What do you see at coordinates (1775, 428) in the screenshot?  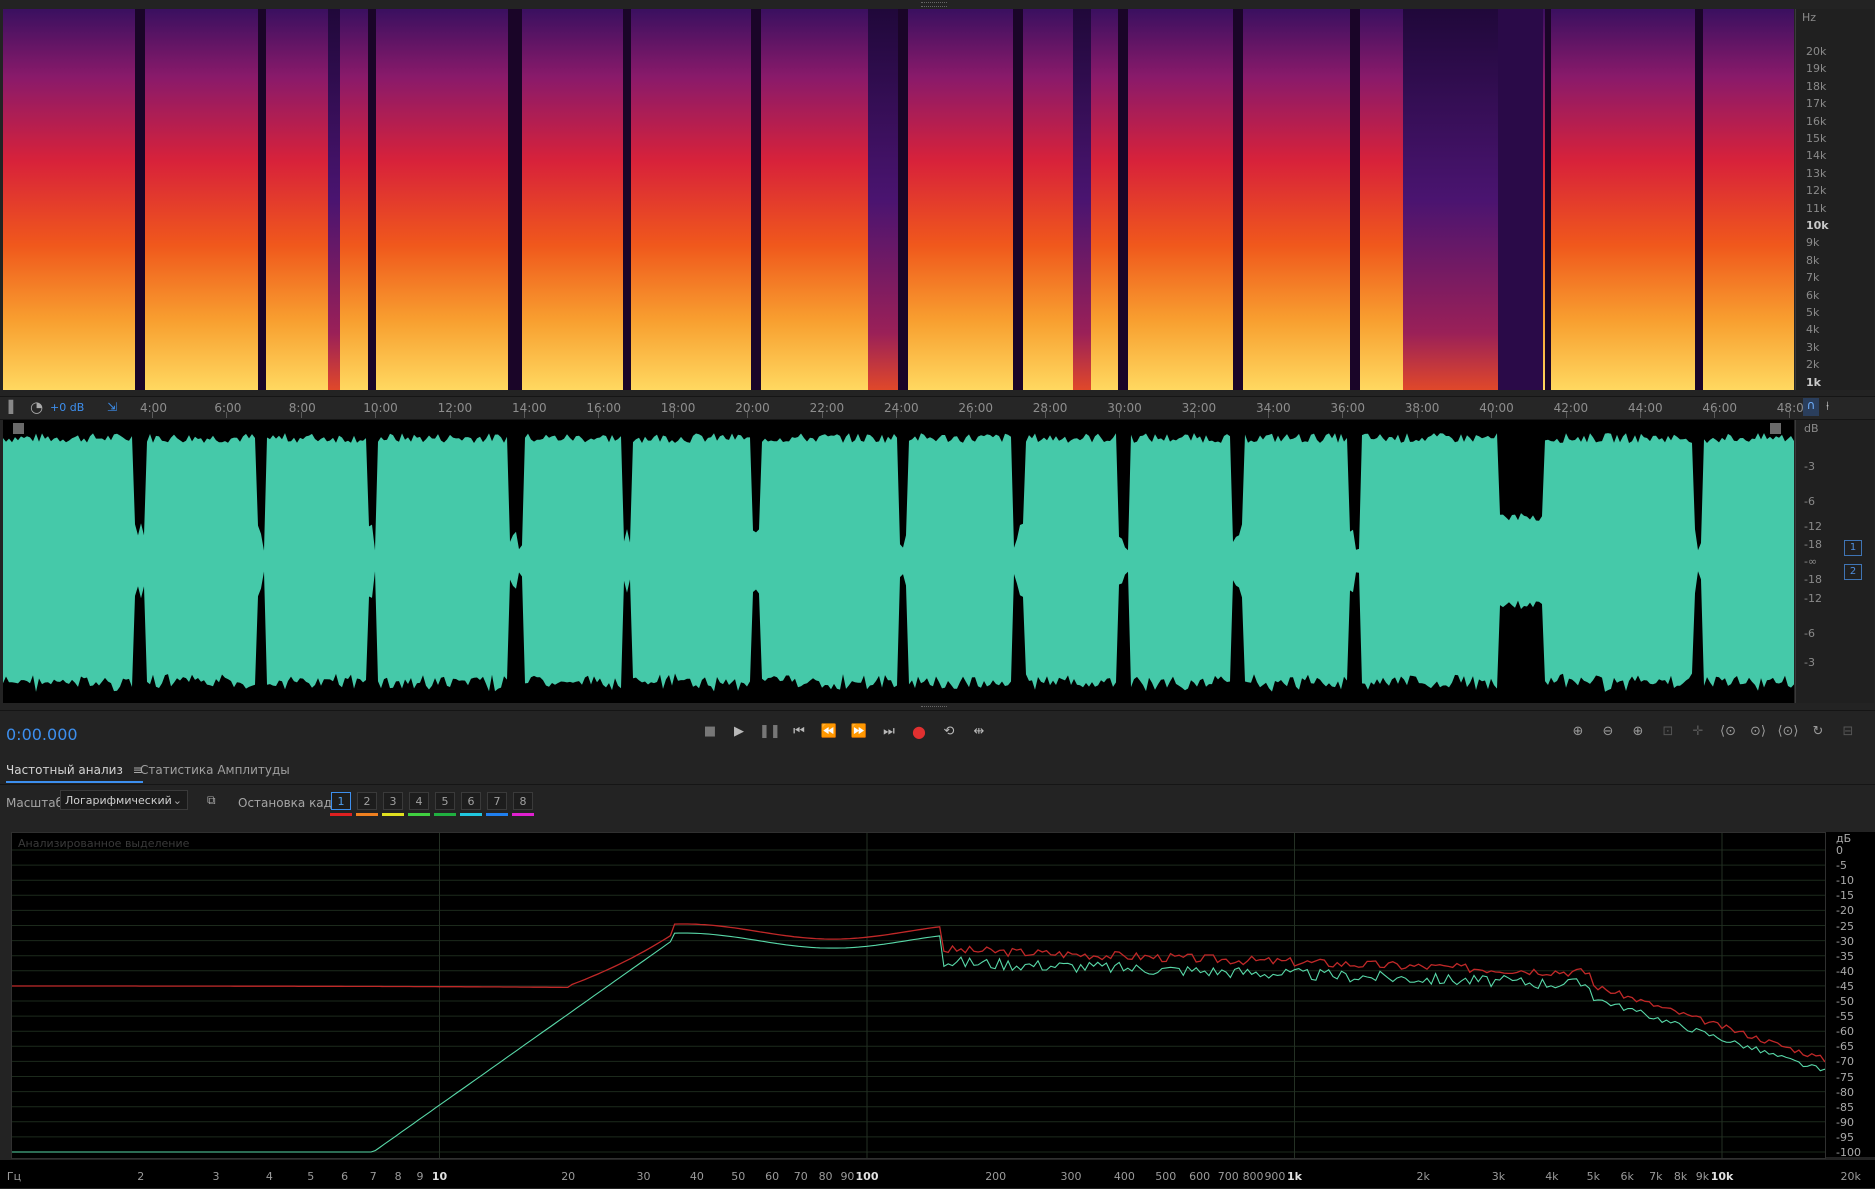 I see `zoom-corner-right-icon` at bounding box center [1775, 428].